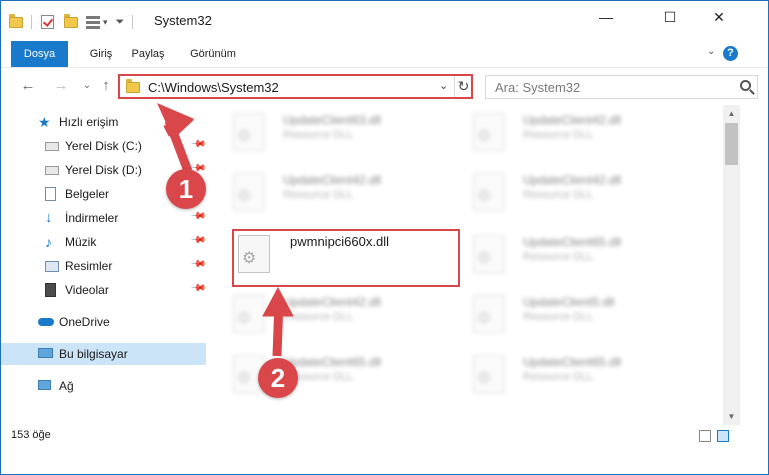  What do you see at coordinates (278, 301) in the screenshot?
I see `arrow-2-tip` at bounding box center [278, 301].